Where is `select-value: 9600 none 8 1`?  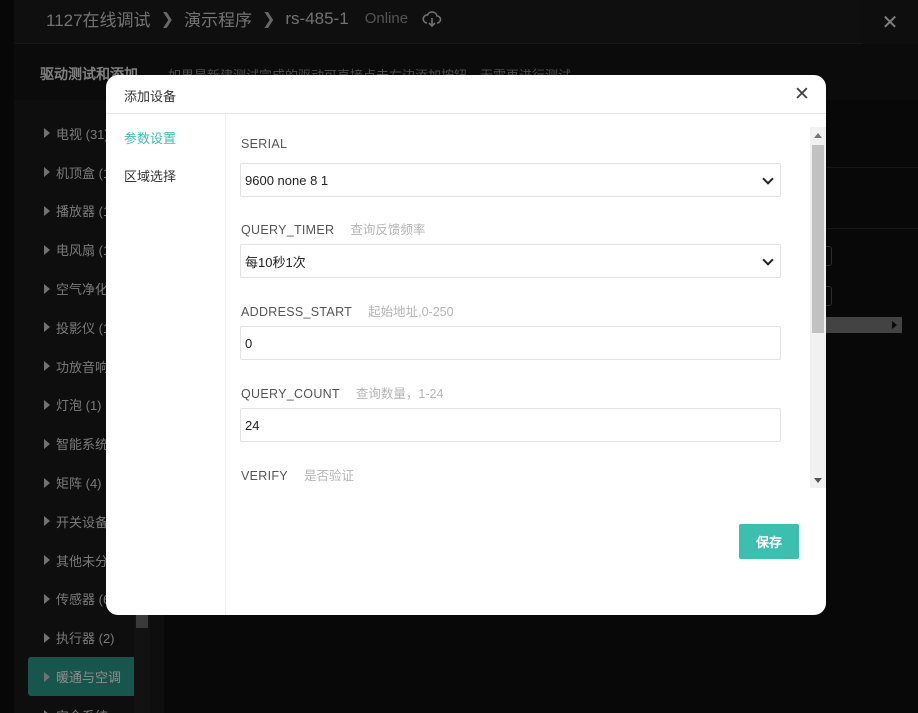 select-value: 9600 none 8 1 is located at coordinates (287, 180).